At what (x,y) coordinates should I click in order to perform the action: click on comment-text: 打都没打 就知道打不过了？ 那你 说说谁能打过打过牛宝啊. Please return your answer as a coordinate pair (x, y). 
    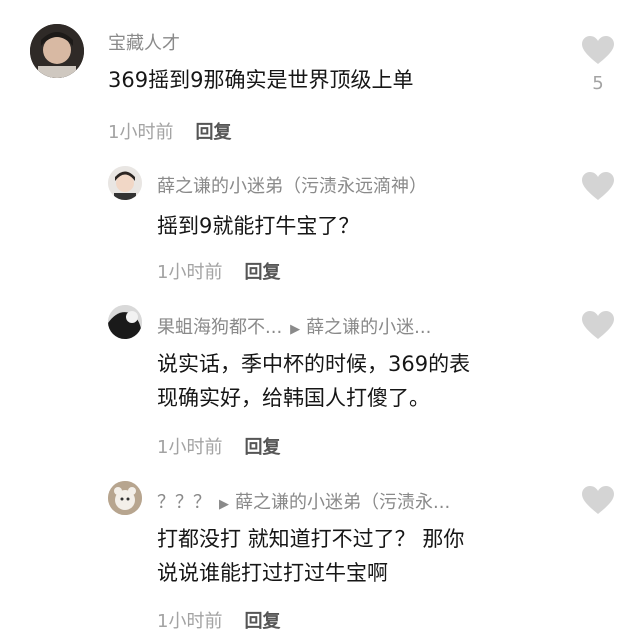
    Looking at the image, I should click on (310, 556).